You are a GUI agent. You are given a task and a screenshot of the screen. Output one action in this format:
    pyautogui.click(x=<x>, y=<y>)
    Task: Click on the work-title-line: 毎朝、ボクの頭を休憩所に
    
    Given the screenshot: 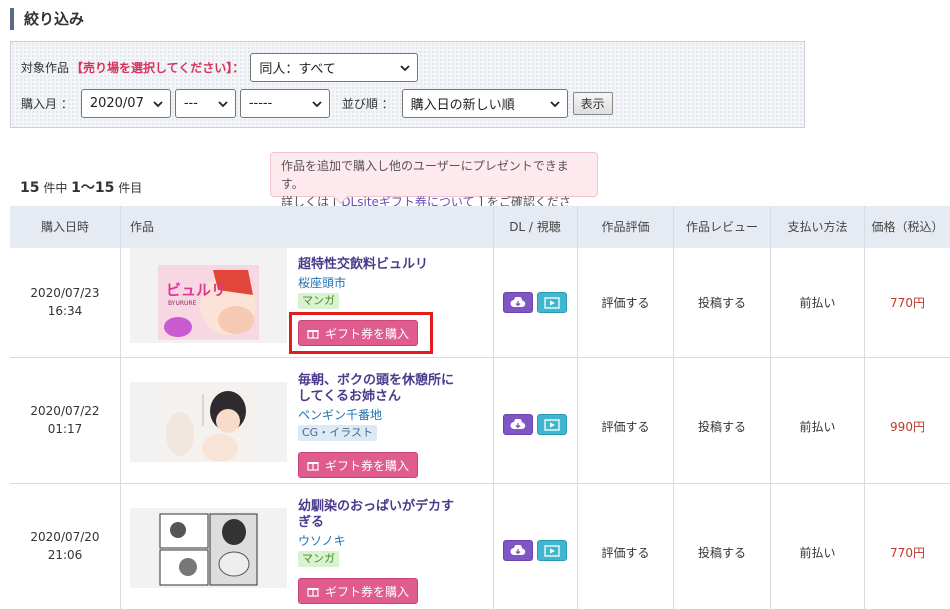 What is the action you would take?
    pyautogui.click(x=376, y=380)
    